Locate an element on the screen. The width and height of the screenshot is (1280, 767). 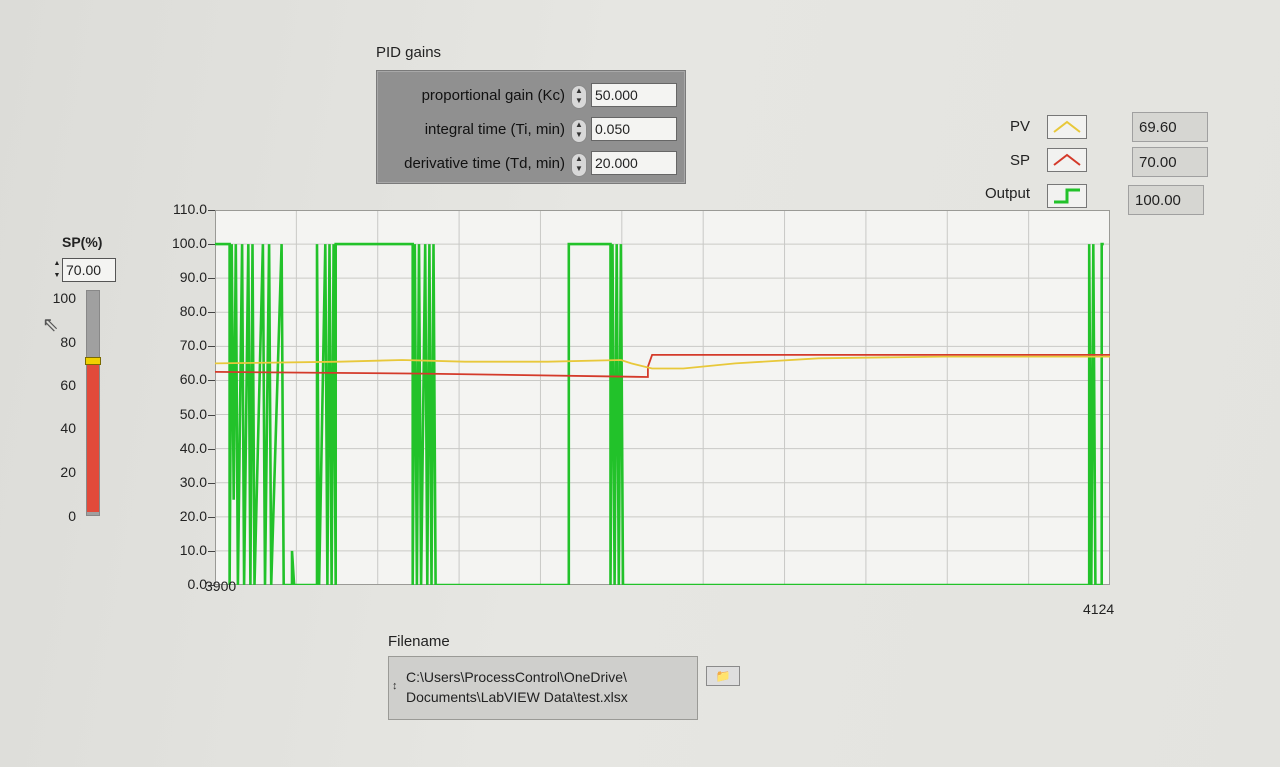
td-increment-decrement-icon: ▲ ▼ is located at coordinates (579, 165).